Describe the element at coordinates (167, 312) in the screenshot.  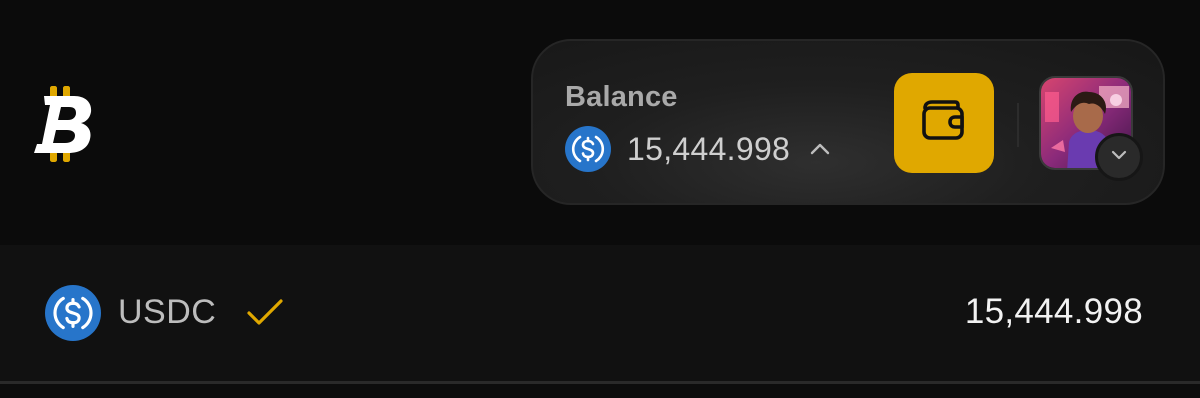
I see `asset-symbol: USDC` at that location.